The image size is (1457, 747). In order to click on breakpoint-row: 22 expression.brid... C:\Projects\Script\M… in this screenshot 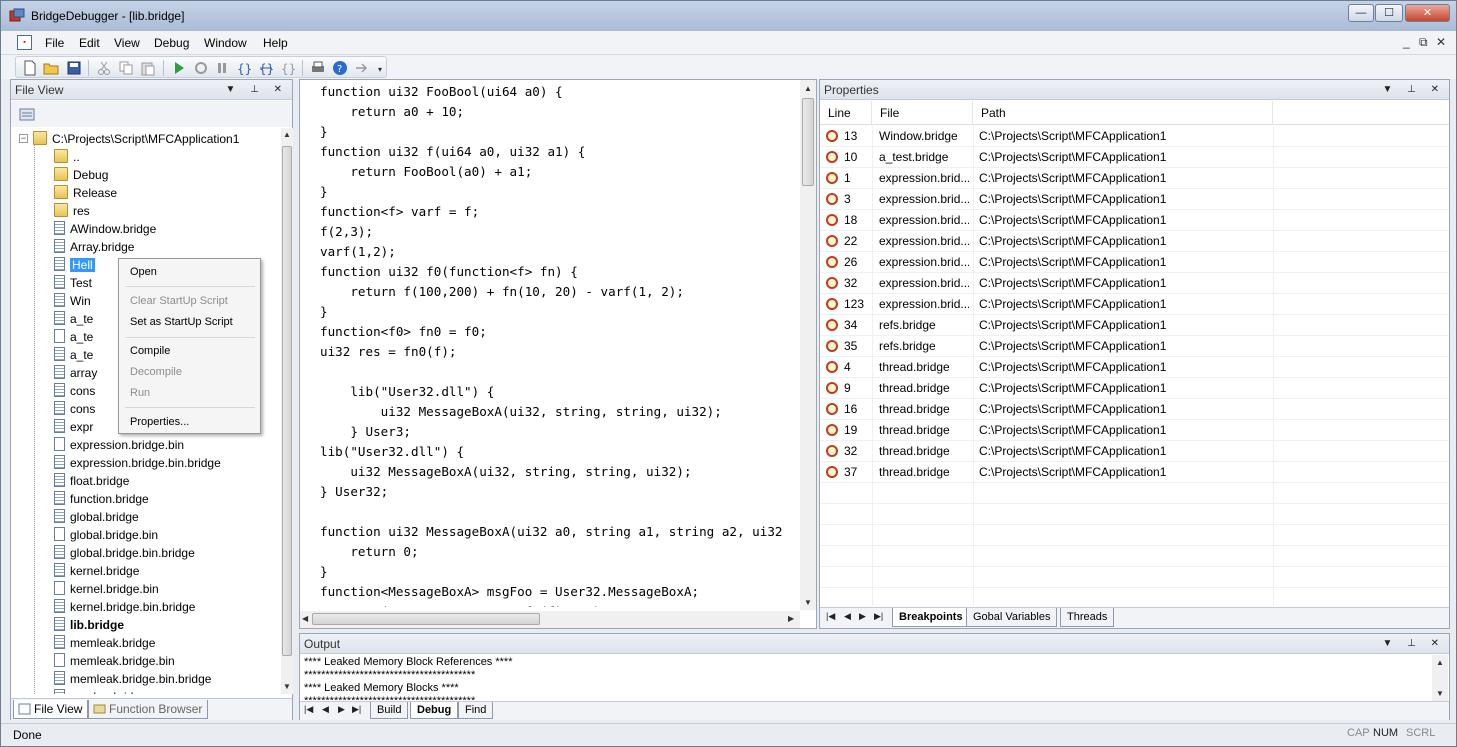, I will do `click(1134, 241)`.